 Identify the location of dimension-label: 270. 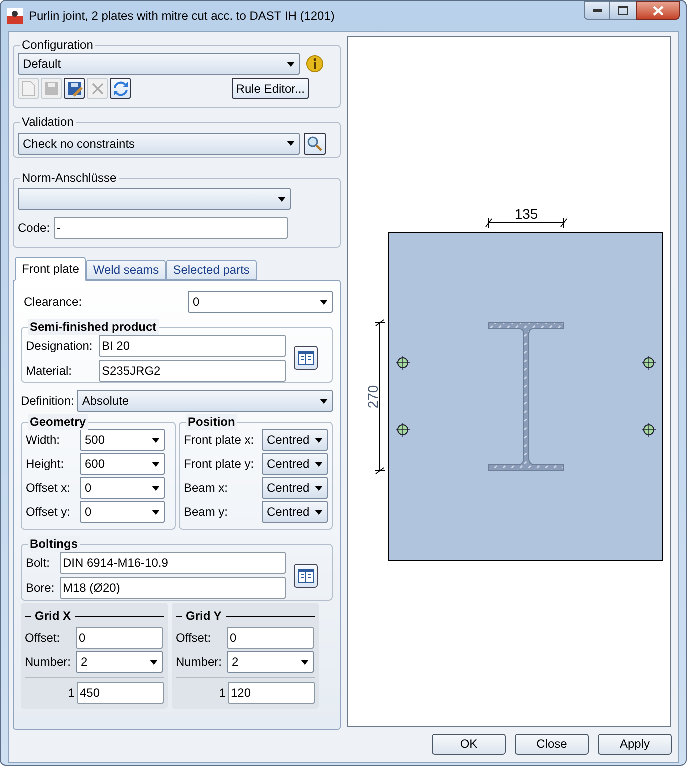
(373, 397).